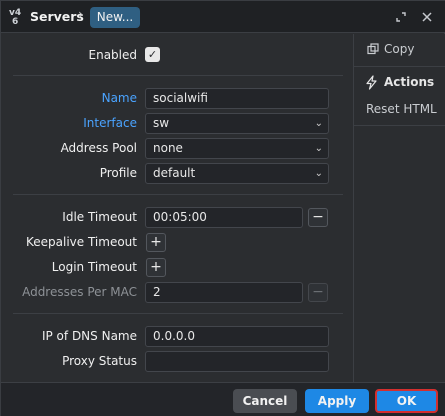 The height and width of the screenshot is (416, 445). I want to click on name-input: socialwifi, so click(237, 98).